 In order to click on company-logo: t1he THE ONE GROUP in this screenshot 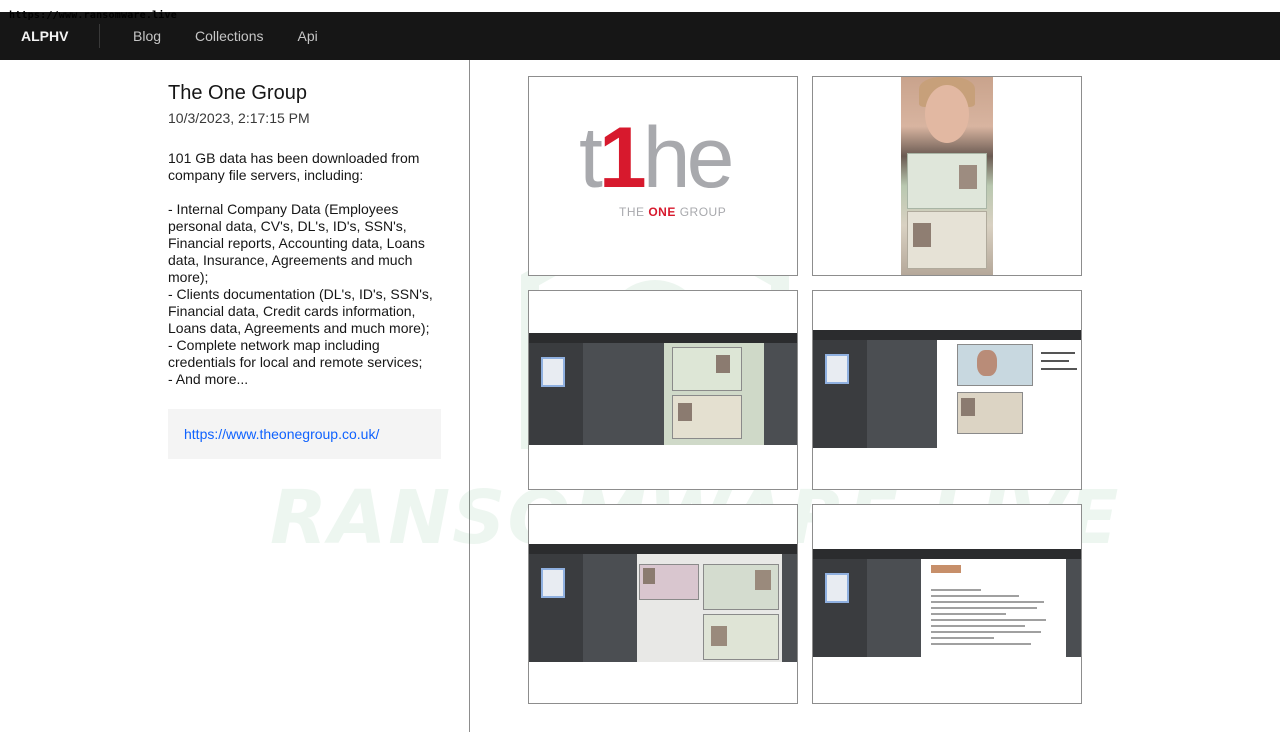, I will do `click(656, 164)`.